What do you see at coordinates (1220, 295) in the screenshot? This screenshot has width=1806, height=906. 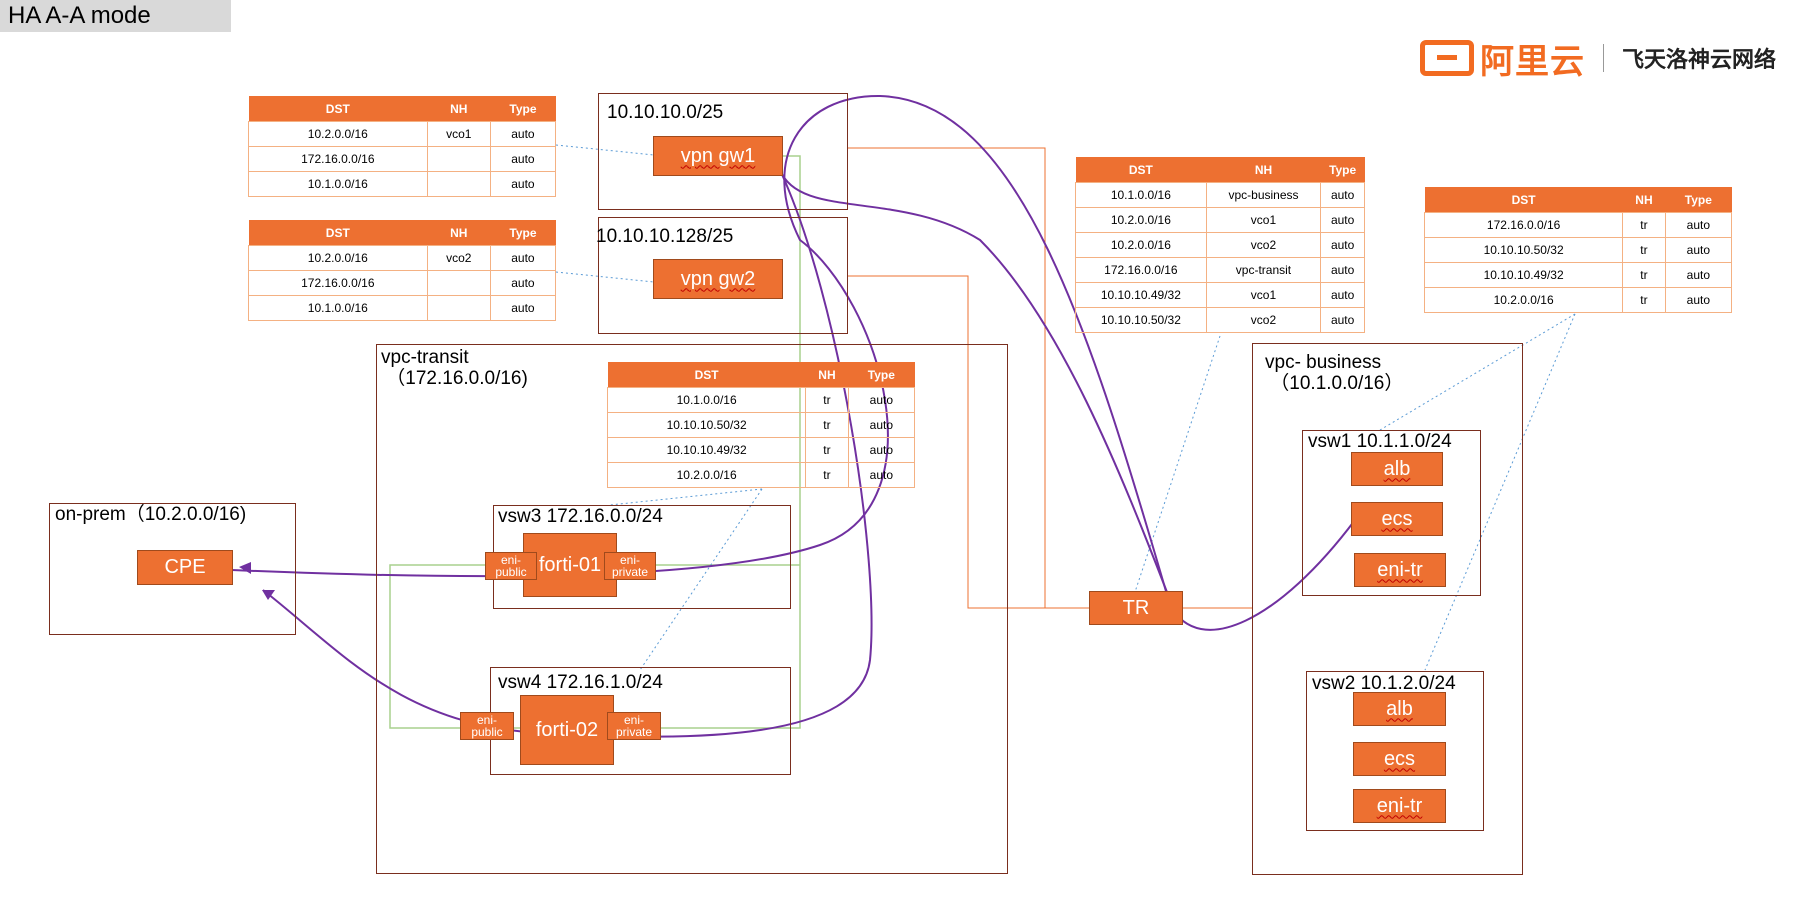 I see `table-row: 10.10.10.49/32 vco1 auto` at bounding box center [1220, 295].